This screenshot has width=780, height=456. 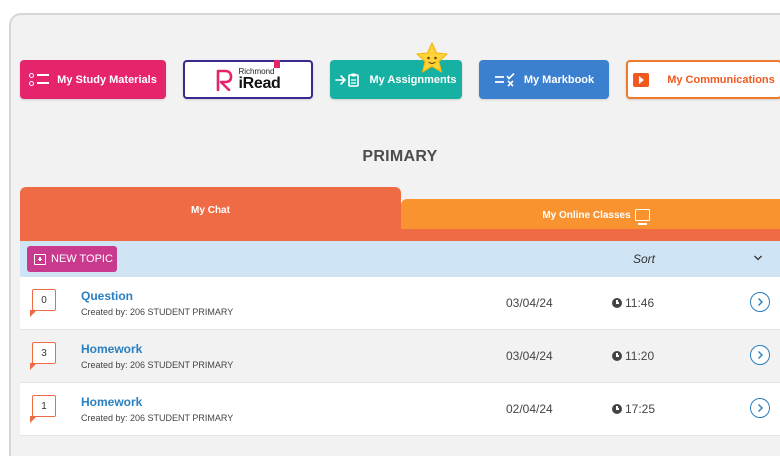 I want to click on topic-title: Question, so click(x=107, y=296).